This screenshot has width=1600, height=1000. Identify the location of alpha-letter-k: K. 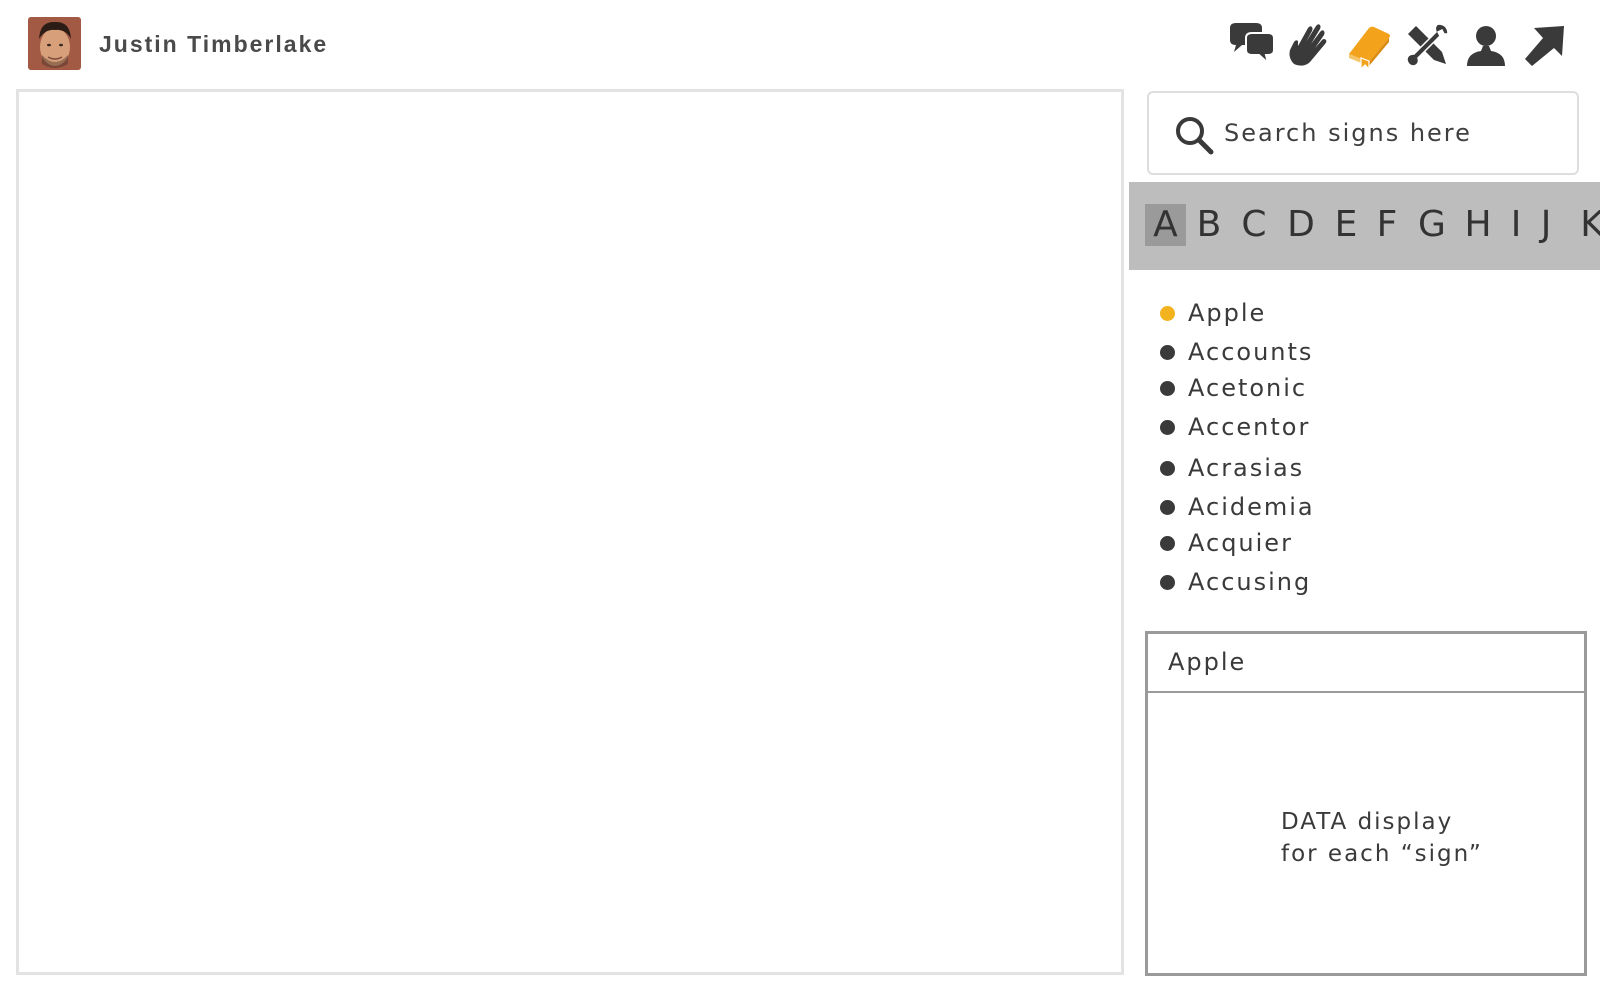
(1586, 225).